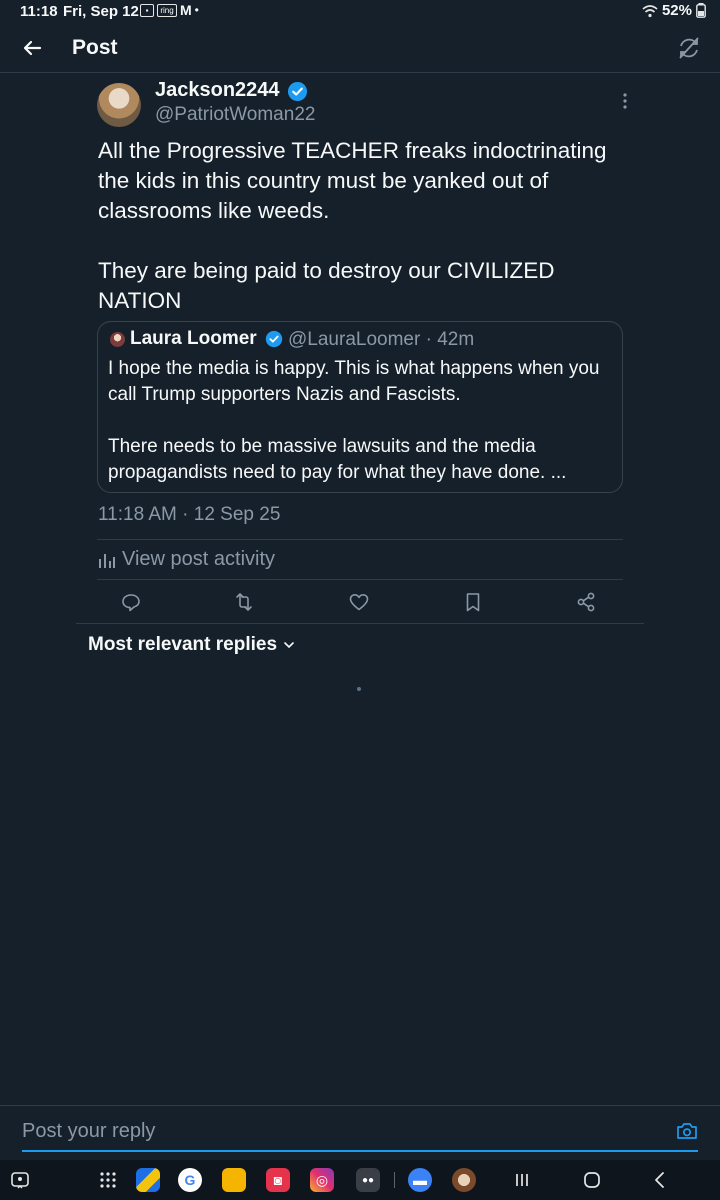 Image resolution: width=720 pixels, height=1200 pixels. I want to click on reply-input-underline, so click(360, 1151).